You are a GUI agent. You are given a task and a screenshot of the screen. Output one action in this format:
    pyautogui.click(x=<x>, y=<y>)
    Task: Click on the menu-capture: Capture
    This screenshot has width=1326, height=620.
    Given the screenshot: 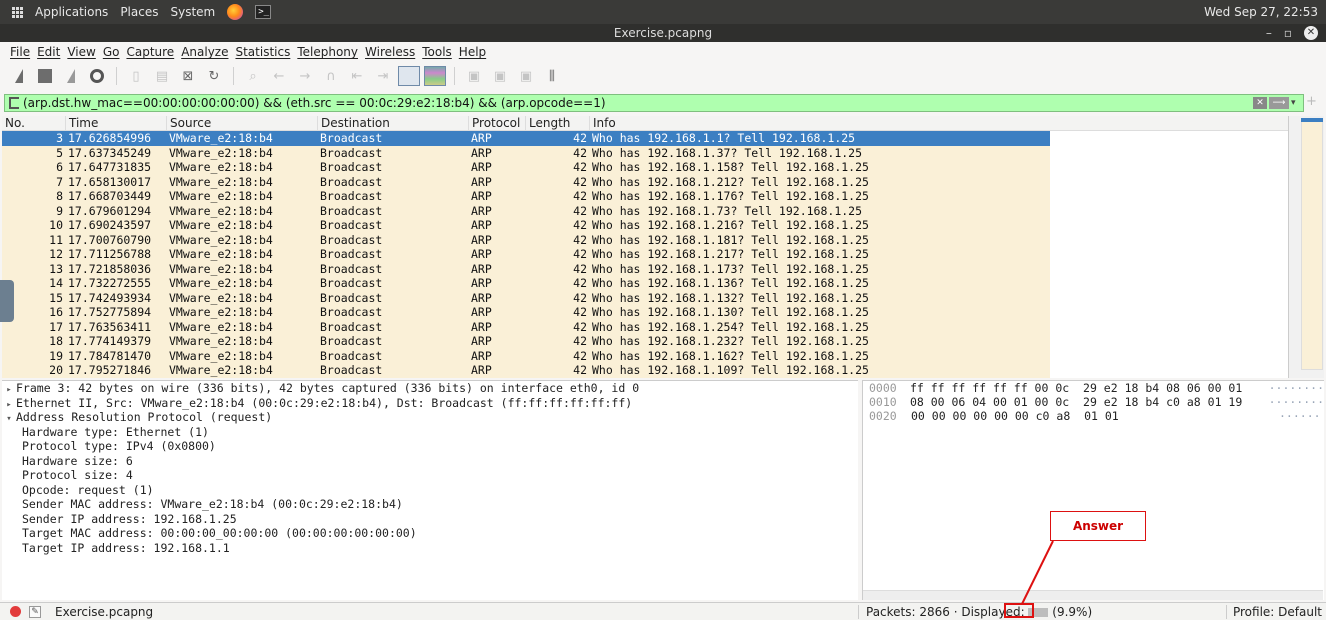 What is the action you would take?
    pyautogui.click(x=150, y=52)
    